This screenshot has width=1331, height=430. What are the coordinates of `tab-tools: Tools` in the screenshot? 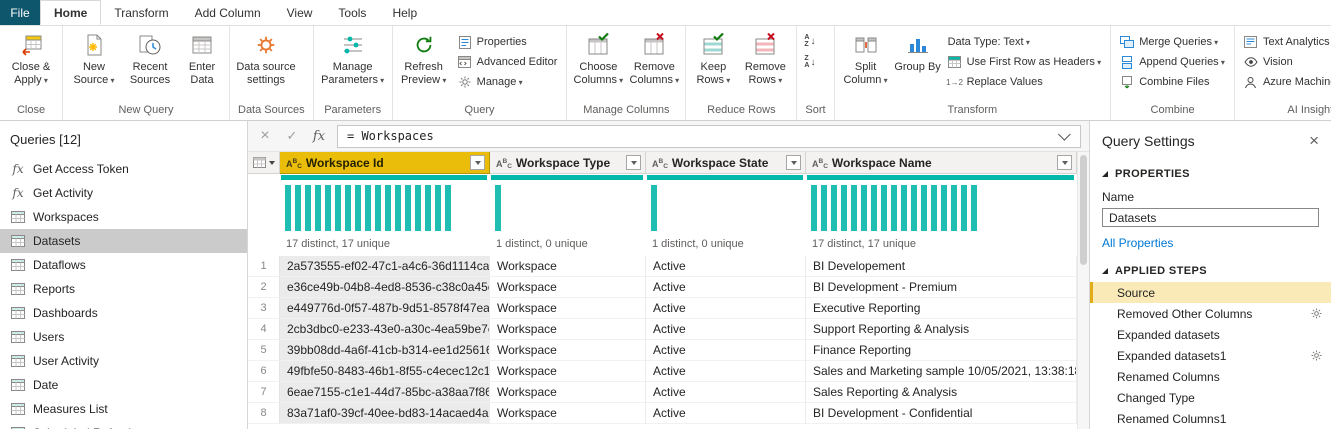 It's located at (352, 12).